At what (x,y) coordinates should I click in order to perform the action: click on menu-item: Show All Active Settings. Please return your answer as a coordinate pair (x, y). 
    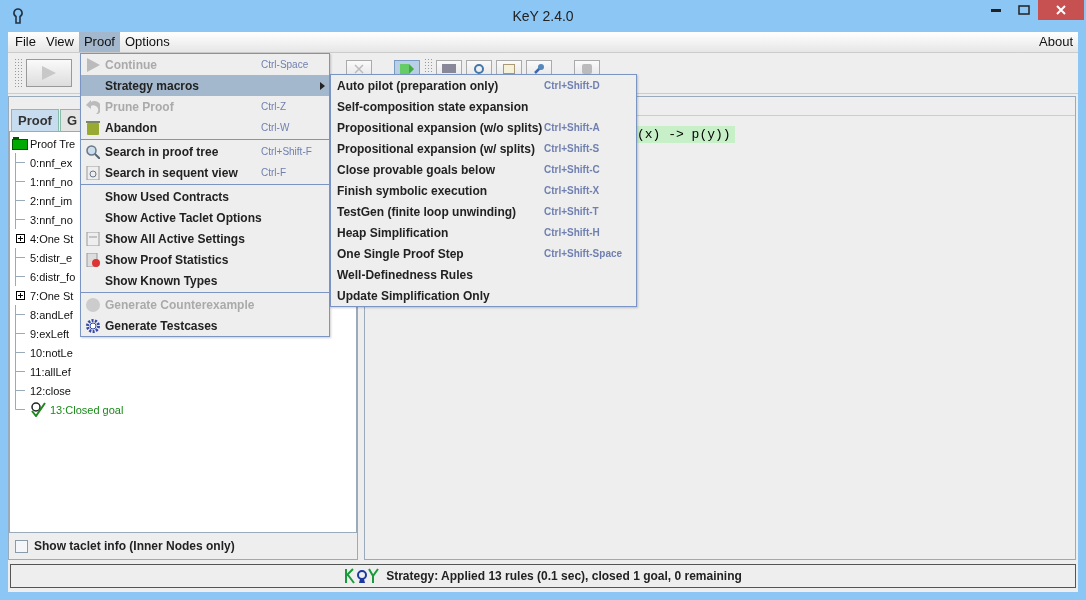
    Looking at the image, I should click on (205, 238).